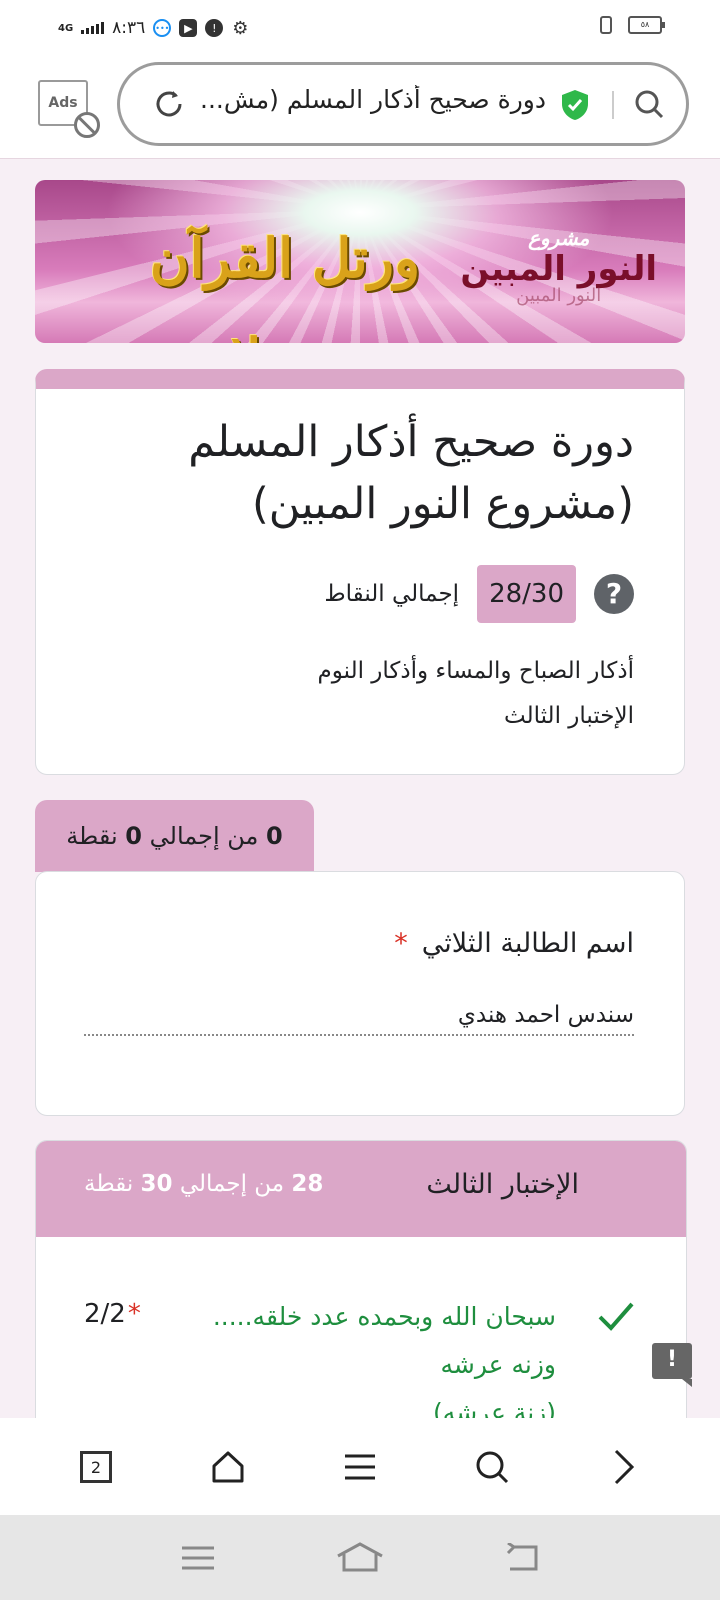 The width and height of the screenshot is (720, 1600). I want to click on section-header: الإختبار الثالث 28 من إجمالي 30 نقطة, so click(361, 1189).